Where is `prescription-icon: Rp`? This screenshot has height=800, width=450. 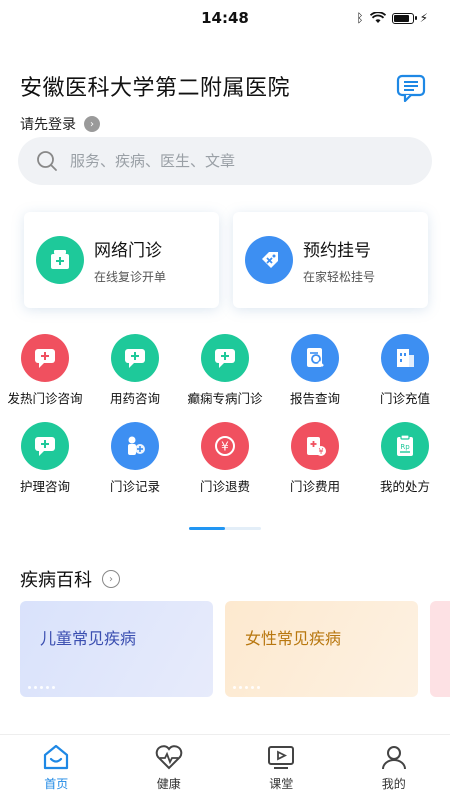 prescription-icon: Rp is located at coordinates (405, 446).